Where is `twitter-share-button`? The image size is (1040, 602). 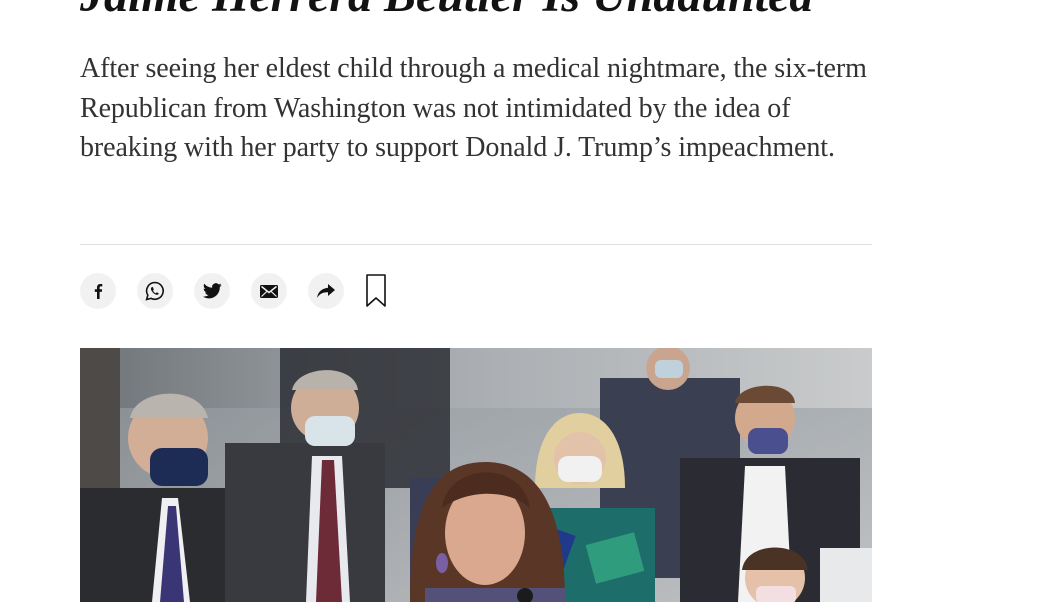
twitter-share-button is located at coordinates (212, 291).